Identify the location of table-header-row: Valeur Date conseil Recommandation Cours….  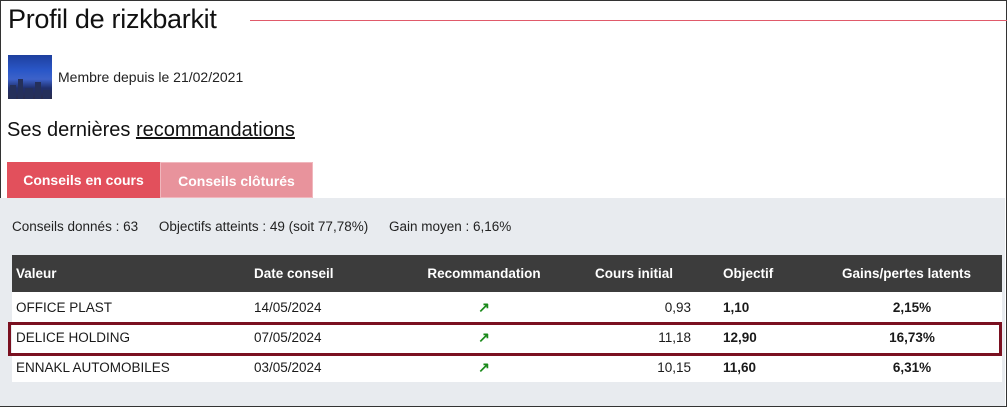
(507, 273).